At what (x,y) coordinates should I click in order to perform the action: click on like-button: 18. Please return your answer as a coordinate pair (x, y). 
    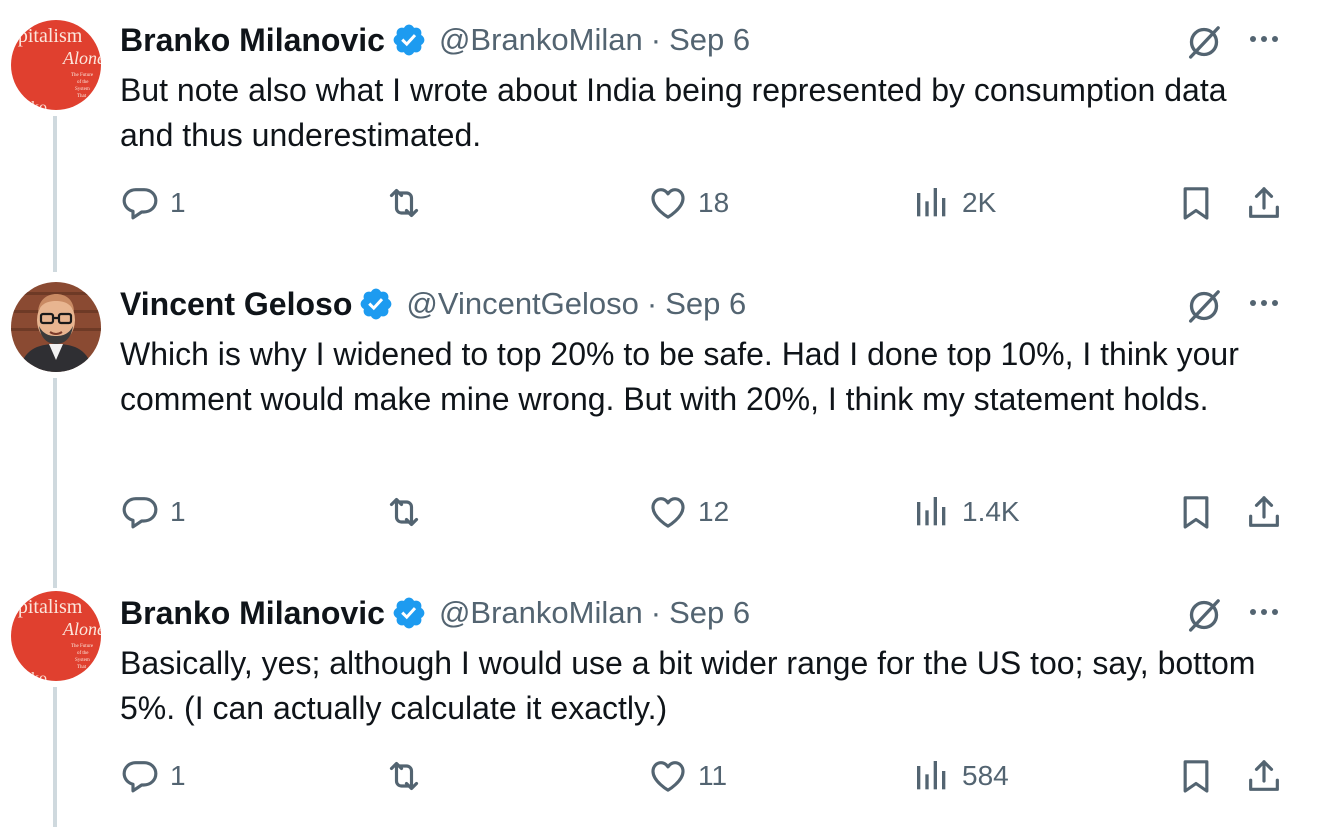
    Looking at the image, I should click on (688, 203).